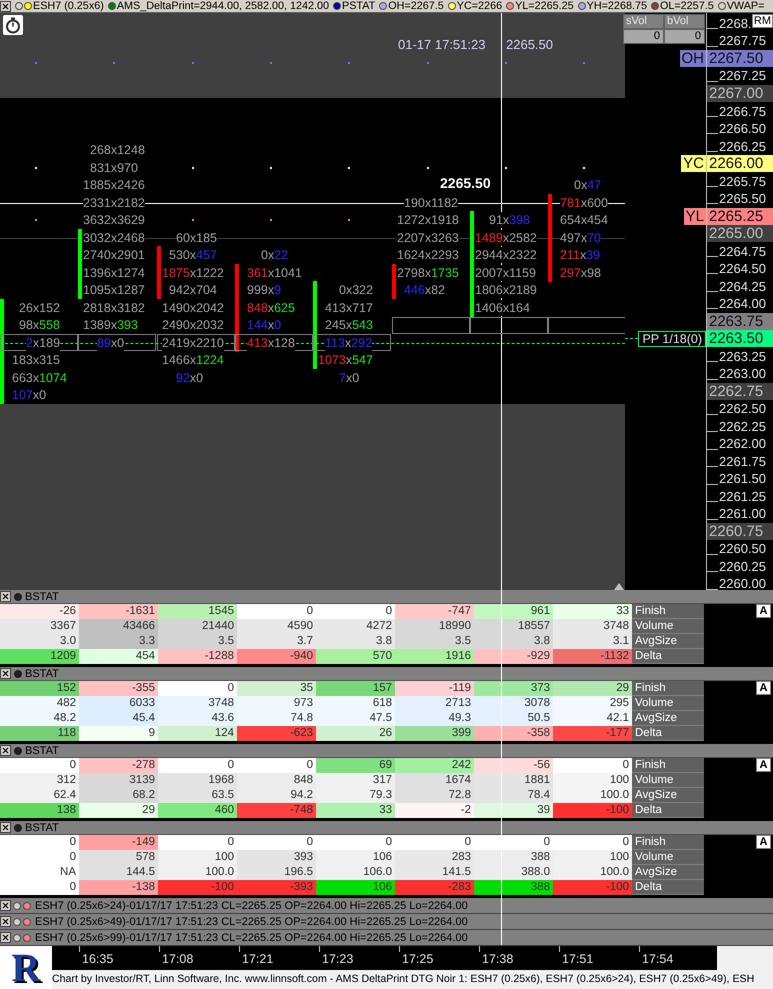  Describe the element at coordinates (118, 641) in the screenshot. I see `table-cell: 3.3` at that location.